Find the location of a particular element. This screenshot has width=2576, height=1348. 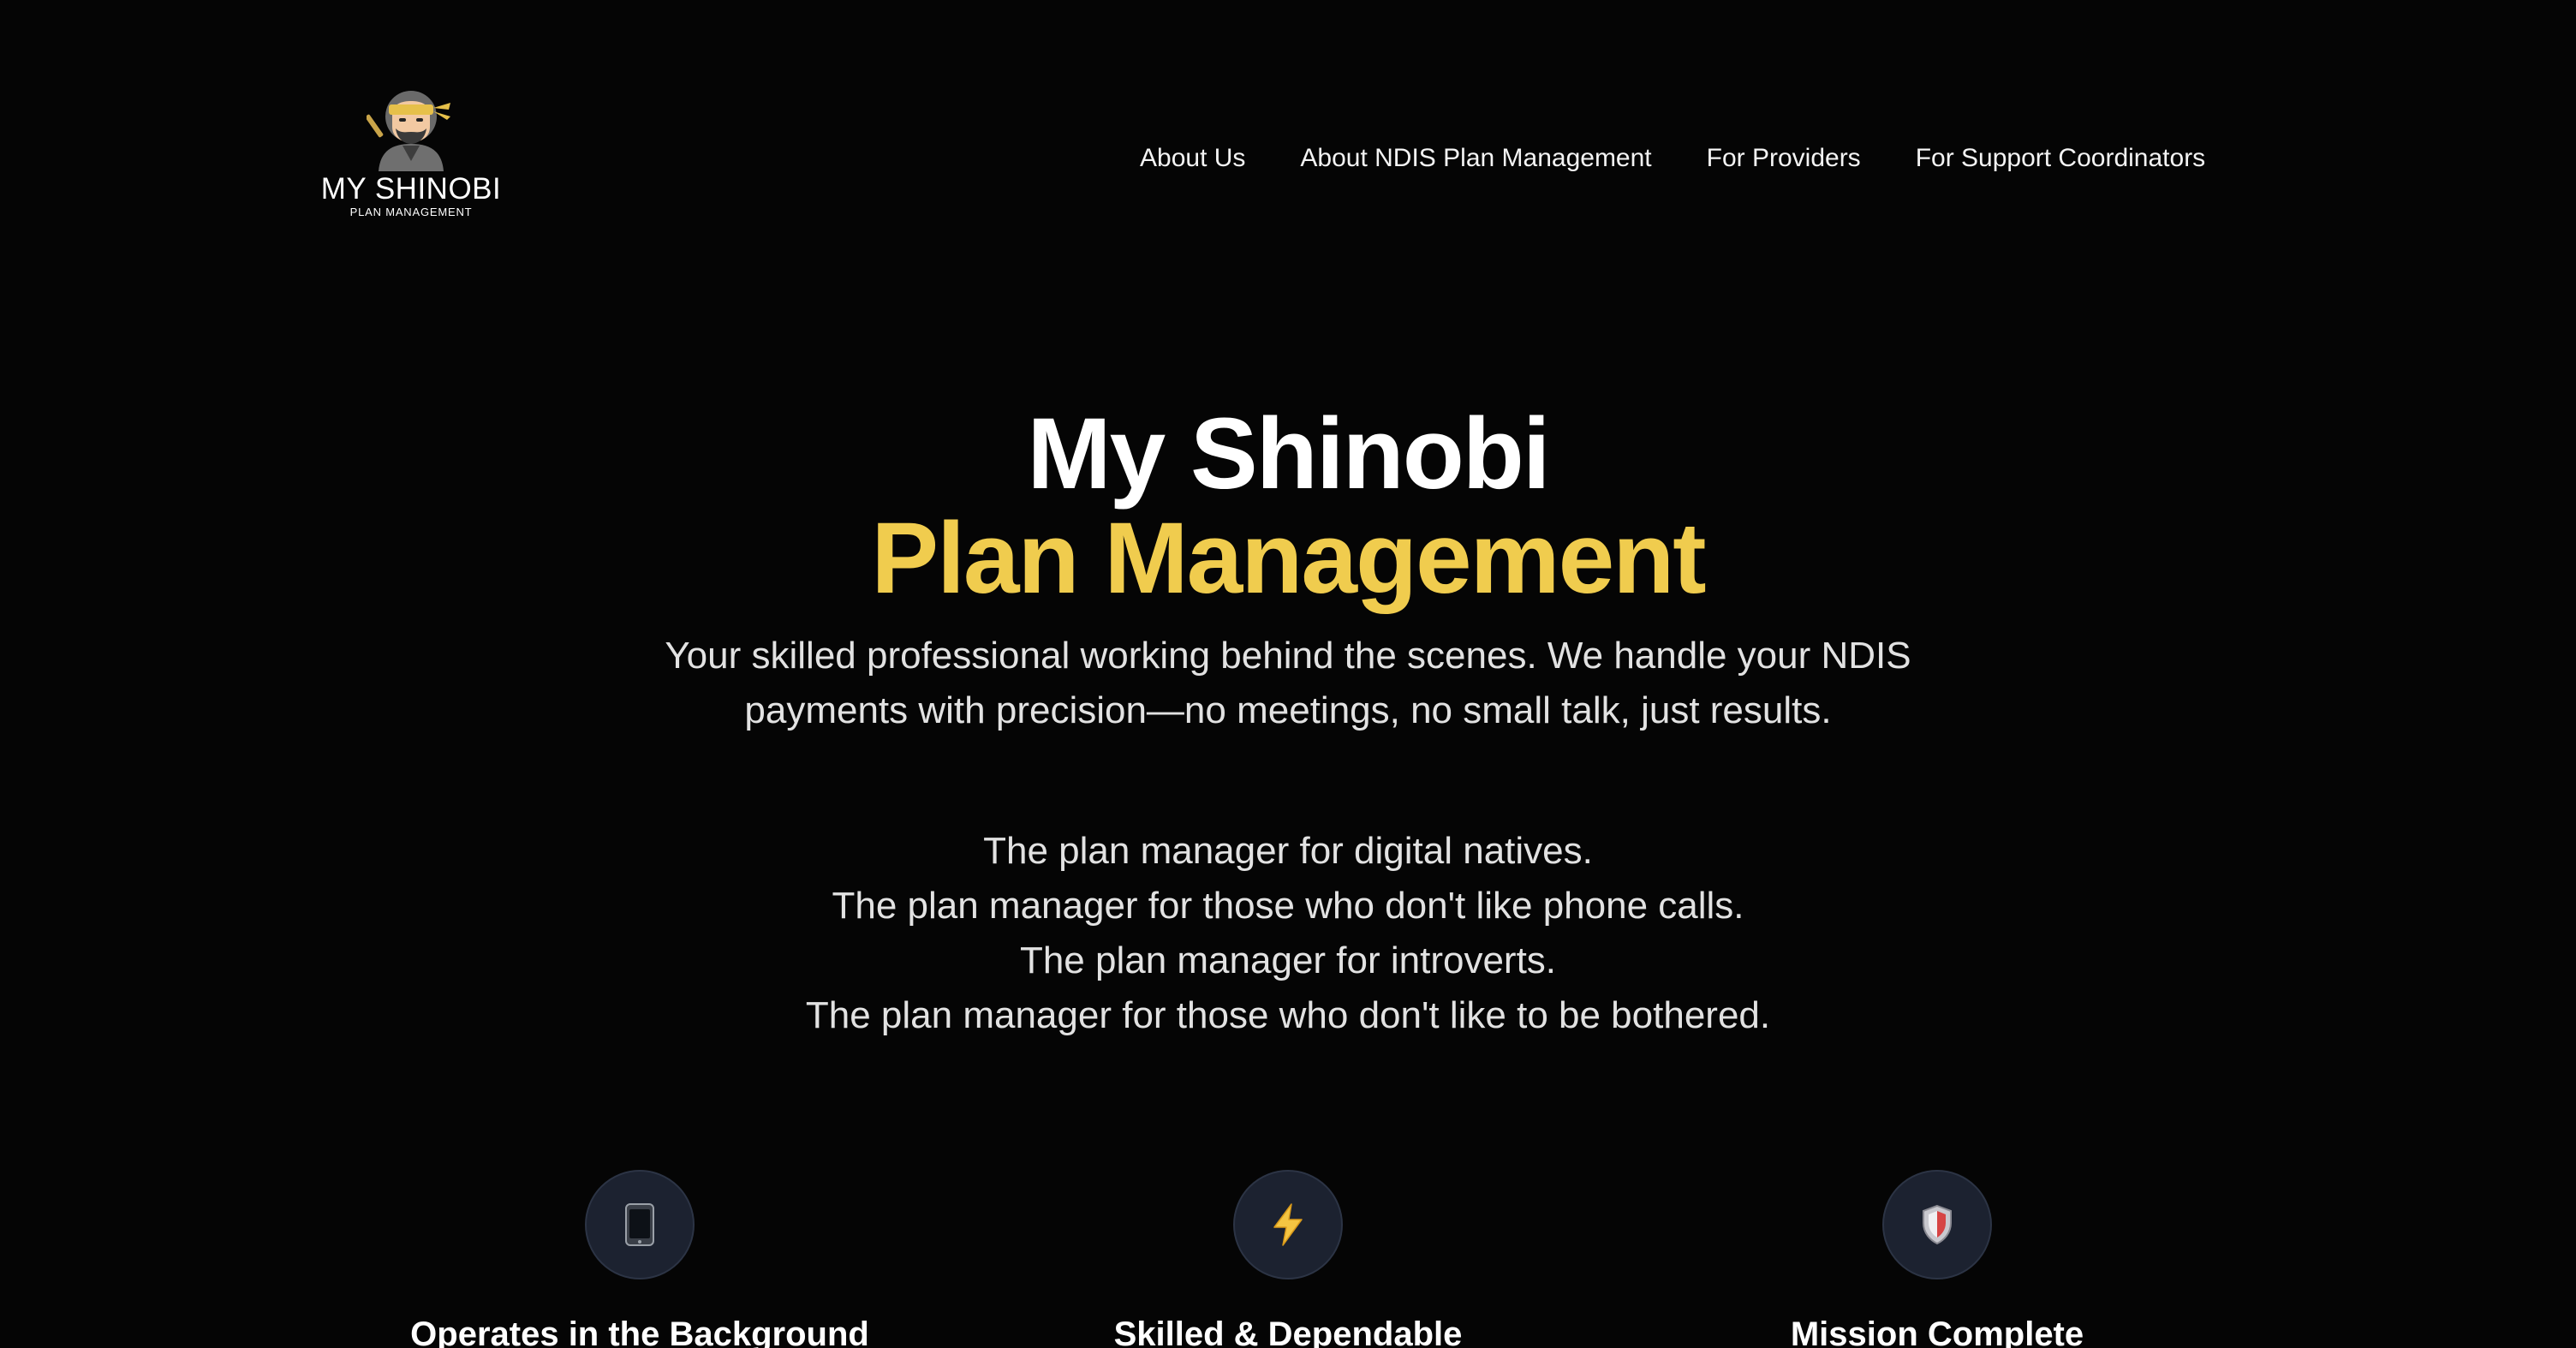

tagline-item: The plan manager for introverts. is located at coordinates (1288, 960).